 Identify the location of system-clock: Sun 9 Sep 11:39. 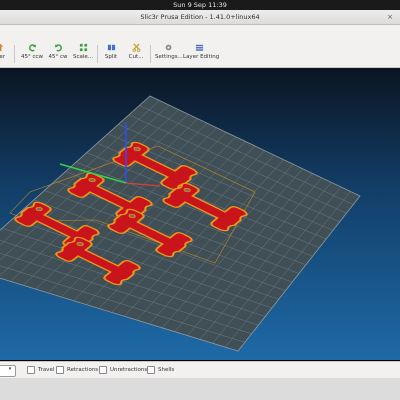
(200, 5).